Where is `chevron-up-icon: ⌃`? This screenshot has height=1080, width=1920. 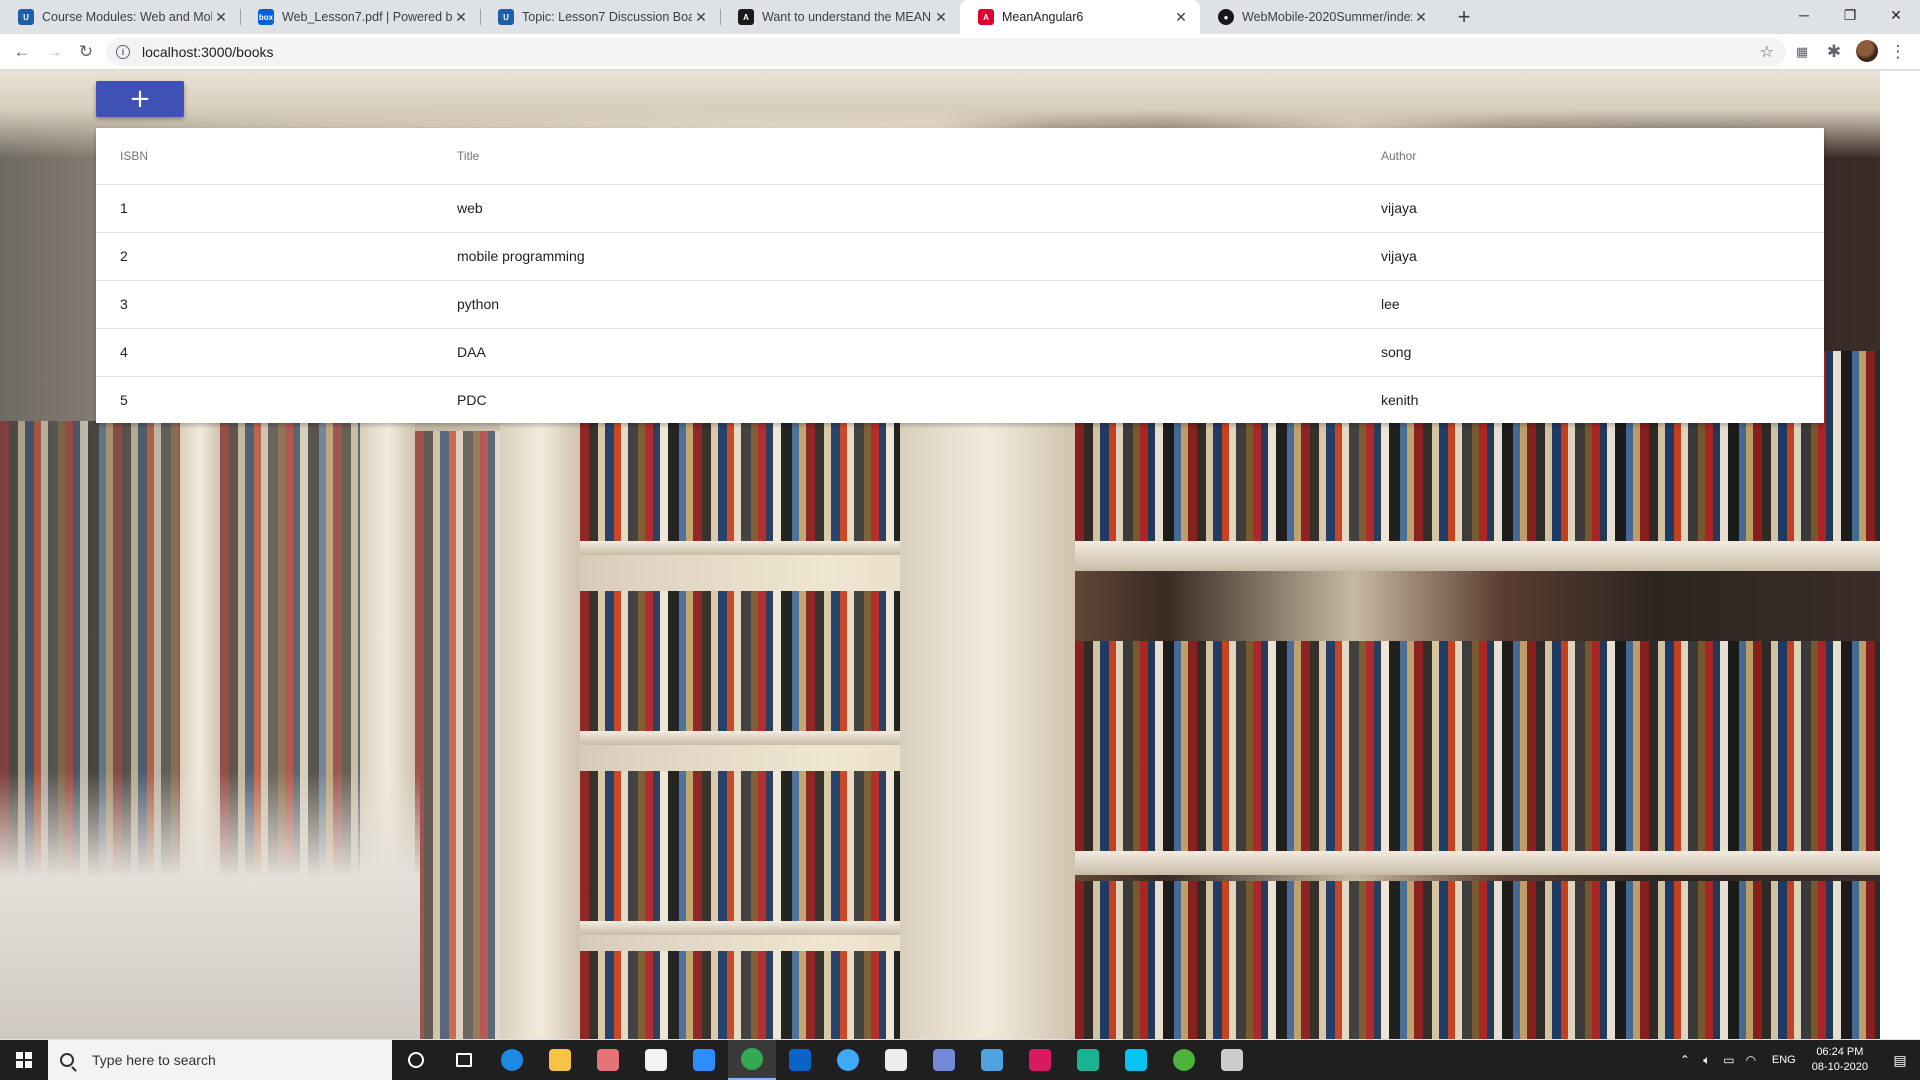
chevron-up-icon: ⌃ is located at coordinates (1685, 1060).